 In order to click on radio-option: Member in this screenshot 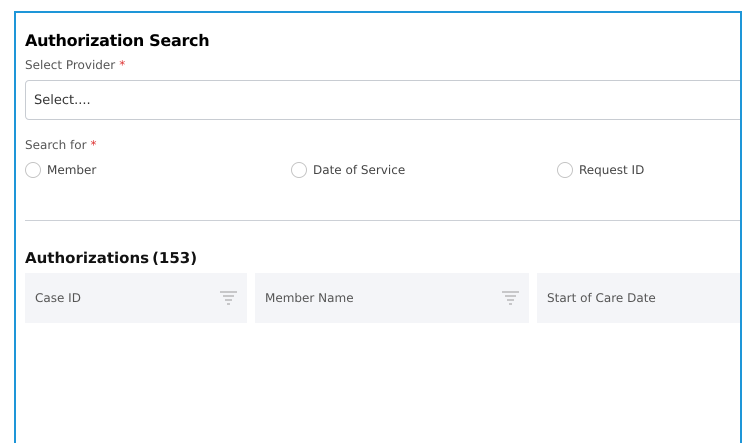, I will do `click(158, 170)`.